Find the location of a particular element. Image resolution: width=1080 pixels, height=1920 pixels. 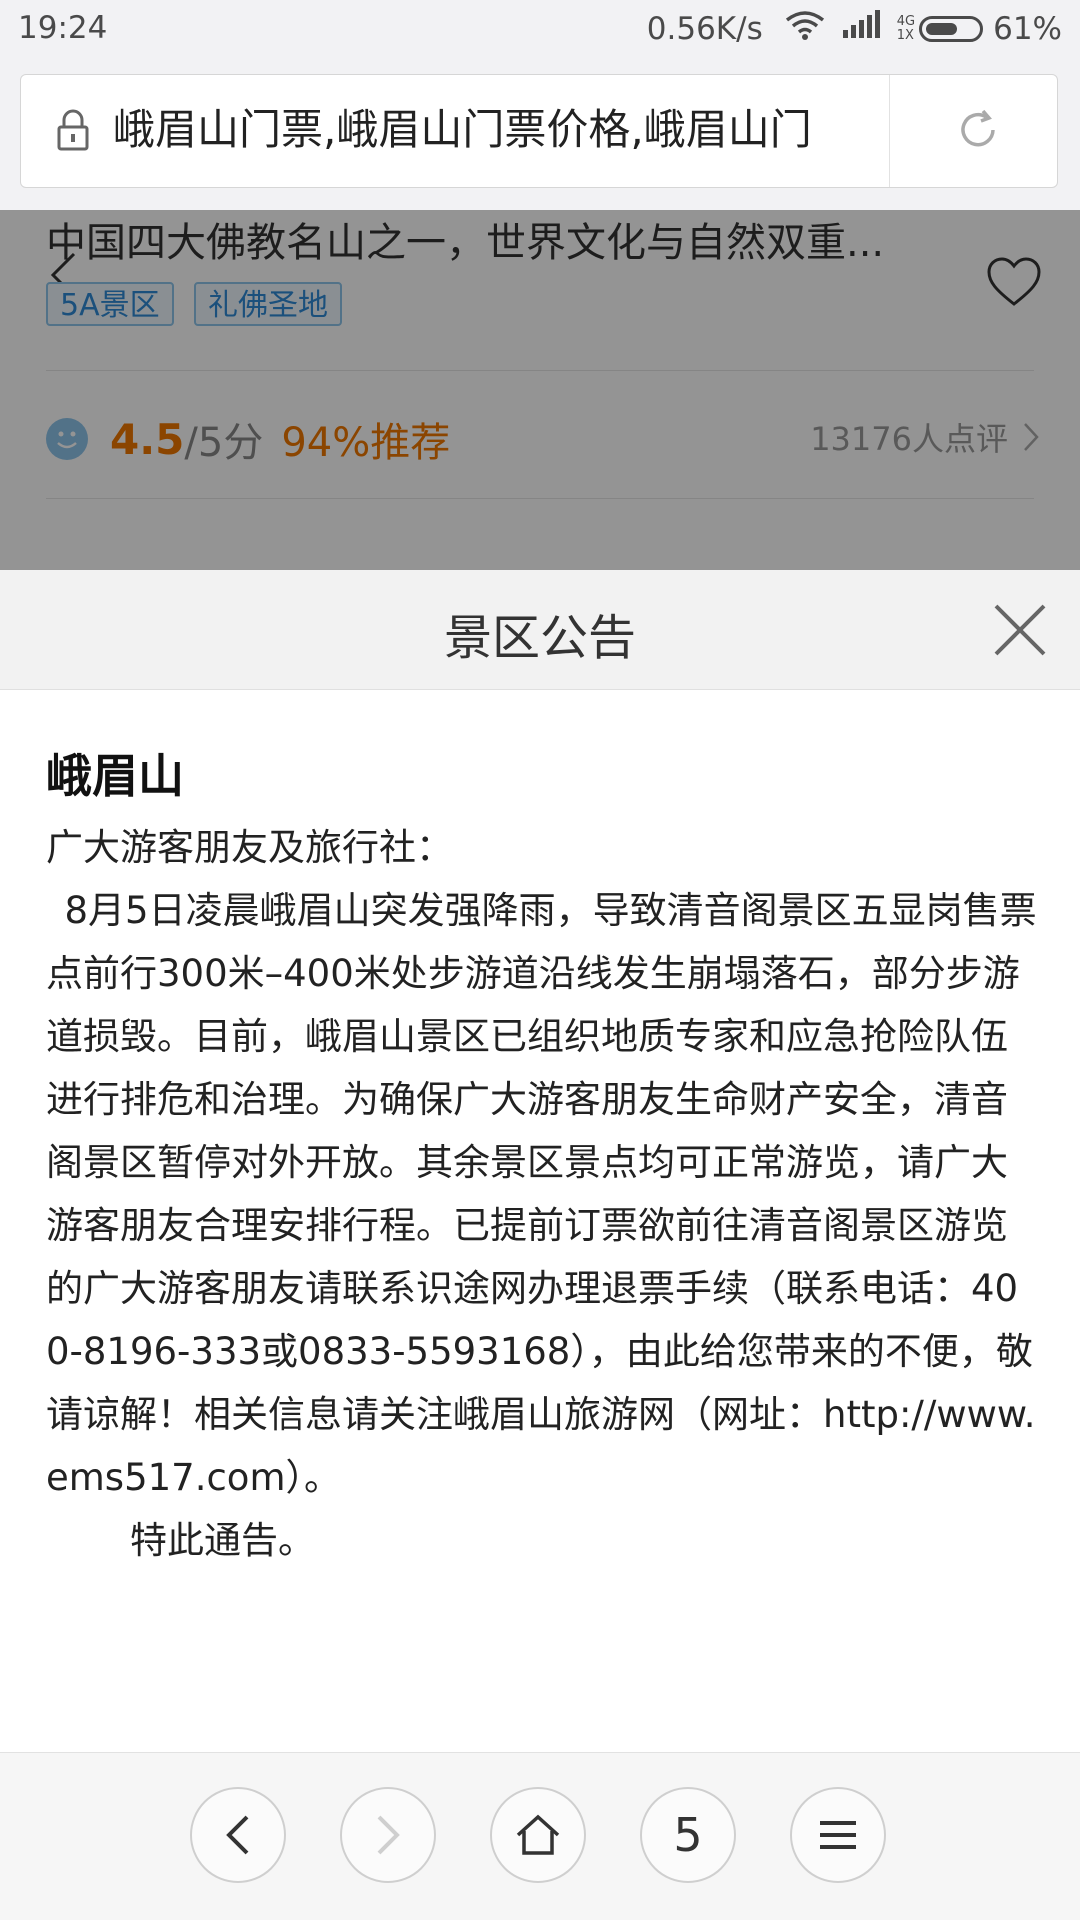

address-text: 峨眉山门票,峨眉山门票价格,峨眉山门 is located at coordinates (503, 130).